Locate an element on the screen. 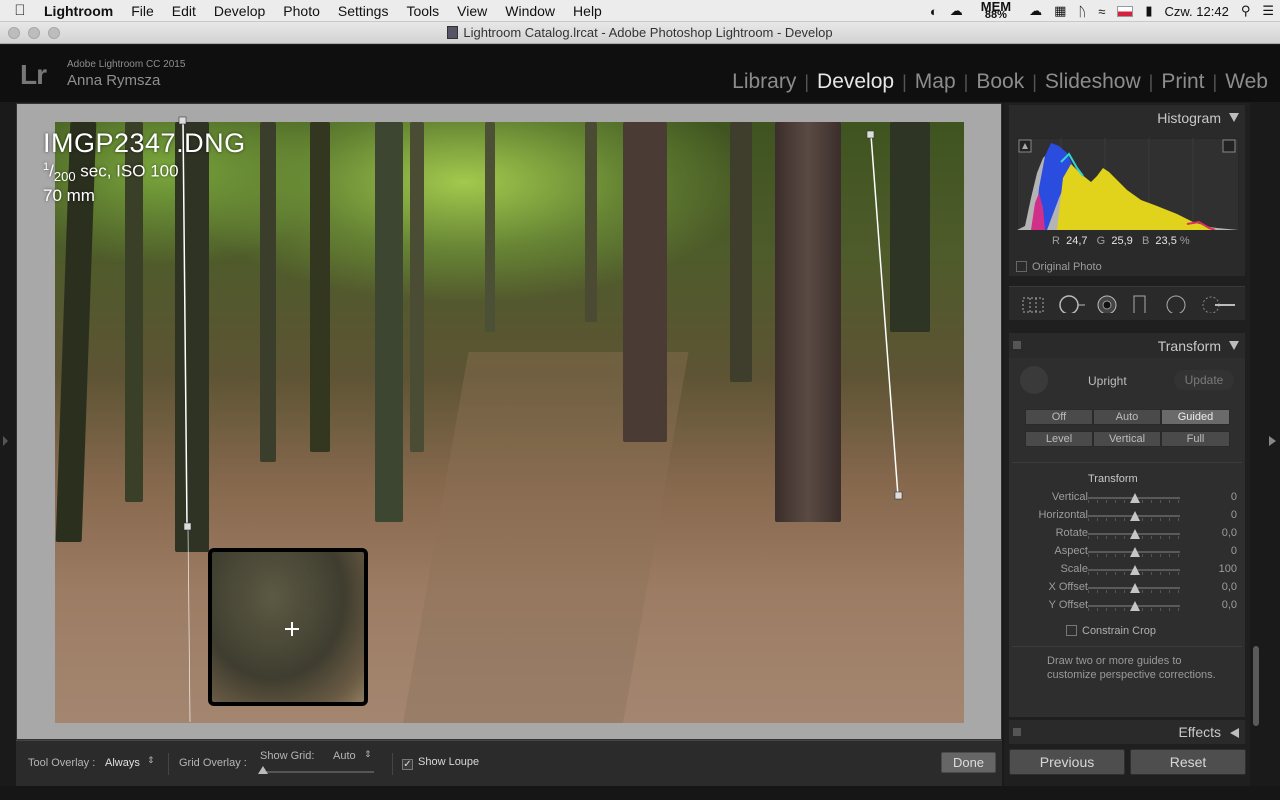 The image size is (1280, 800). x-offset-slider: X Offset 0,0 is located at coordinates (1123, 588).